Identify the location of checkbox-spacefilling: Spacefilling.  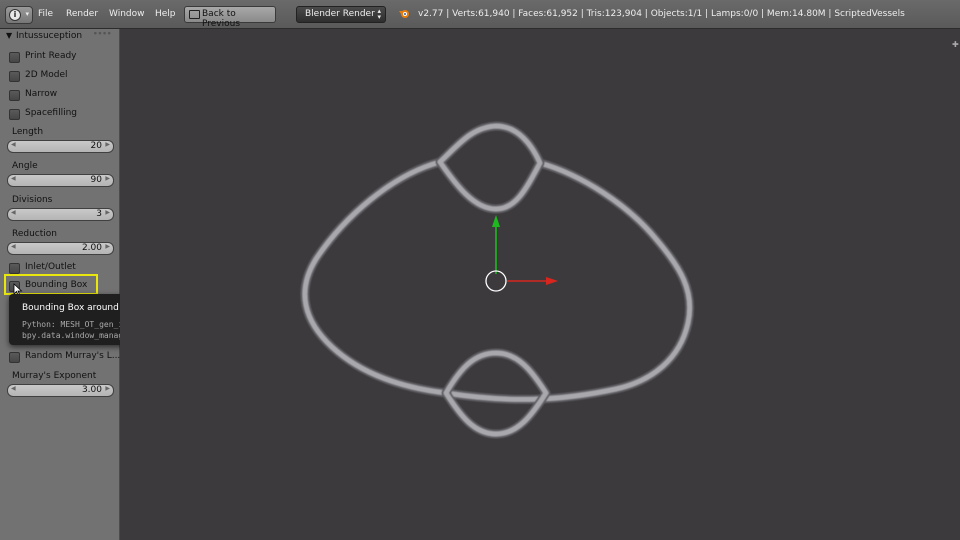
(62, 114).